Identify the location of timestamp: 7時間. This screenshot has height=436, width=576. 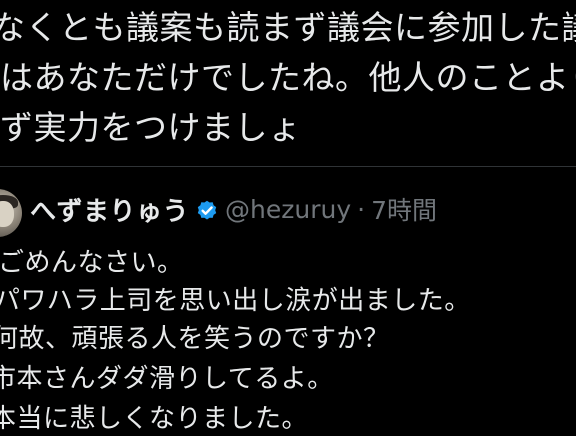
(404, 209).